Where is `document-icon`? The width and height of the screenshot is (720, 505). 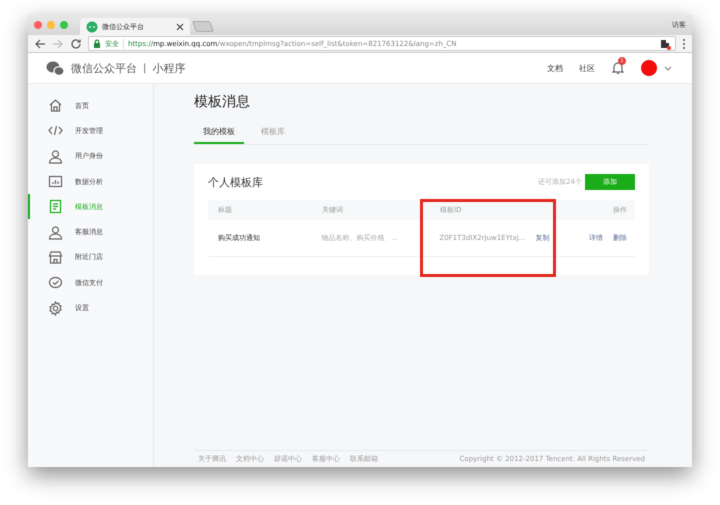
document-icon is located at coordinates (55, 206).